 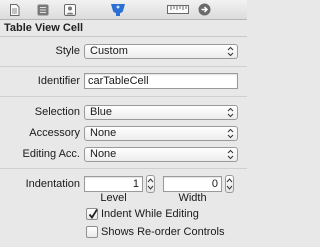 What do you see at coordinates (192, 184) in the screenshot?
I see `indentation-width-field: 0` at bounding box center [192, 184].